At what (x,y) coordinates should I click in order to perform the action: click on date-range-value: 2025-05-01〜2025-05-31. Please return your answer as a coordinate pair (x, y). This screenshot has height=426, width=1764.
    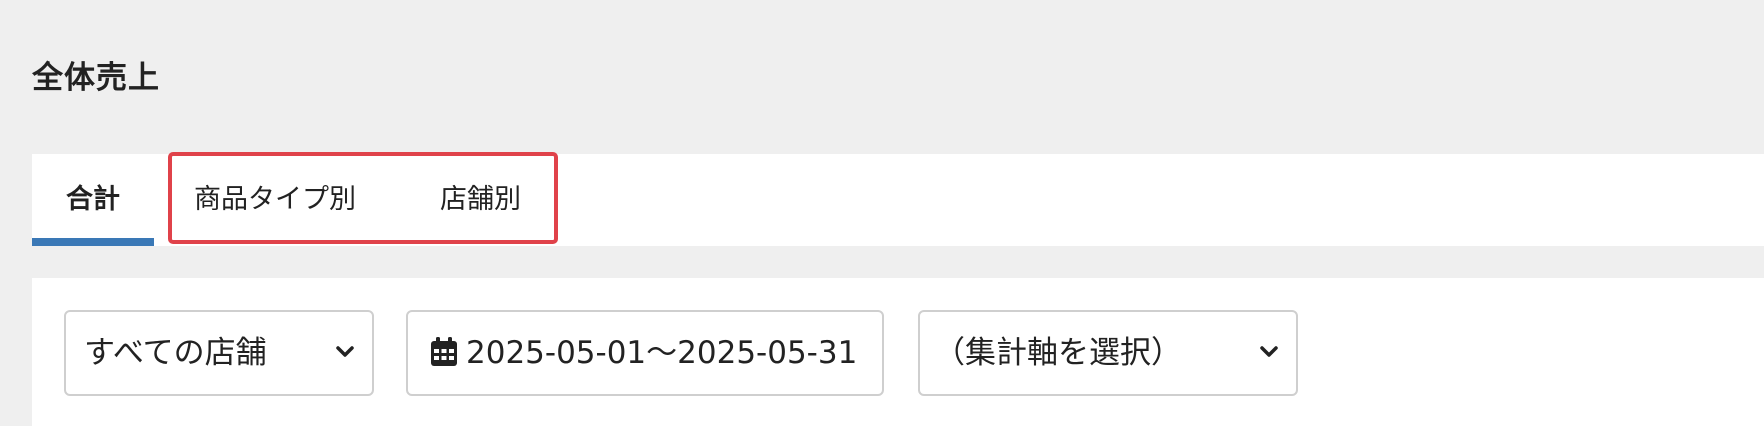
    Looking at the image, I should click on (662, 353).